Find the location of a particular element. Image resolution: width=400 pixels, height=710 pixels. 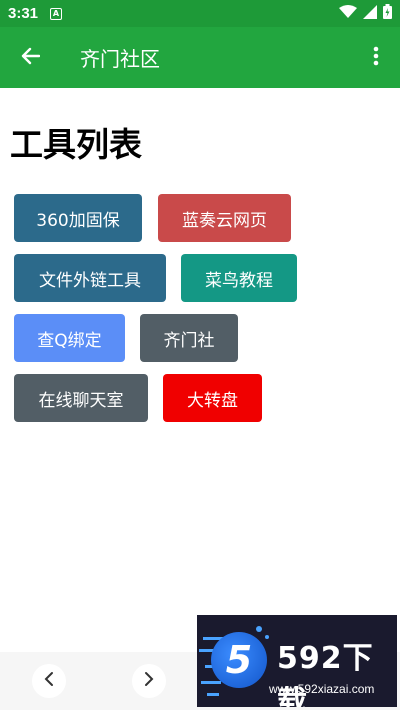

wifi-icon is located at coordinates (348, 13).